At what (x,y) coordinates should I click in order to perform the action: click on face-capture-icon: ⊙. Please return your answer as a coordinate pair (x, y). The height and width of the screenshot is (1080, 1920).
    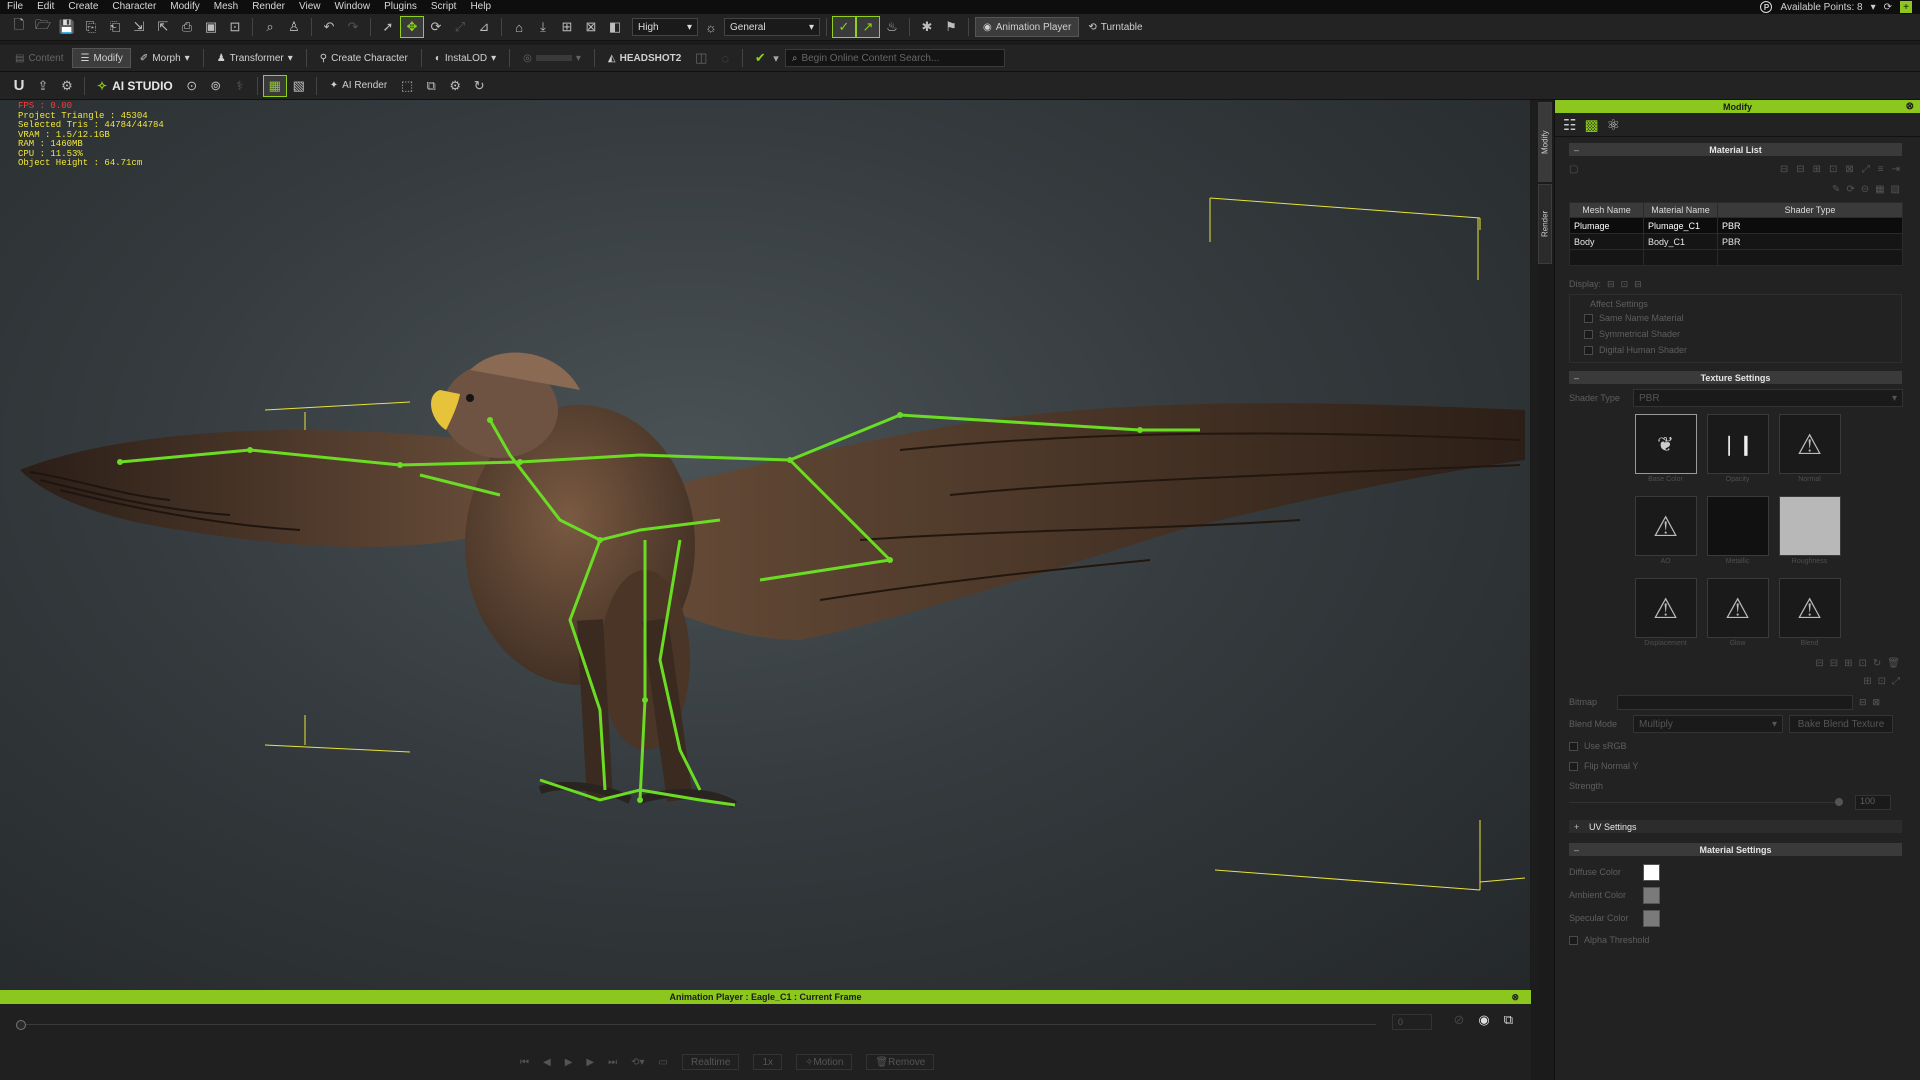
    Looking at the image, I should click on (192, 86).